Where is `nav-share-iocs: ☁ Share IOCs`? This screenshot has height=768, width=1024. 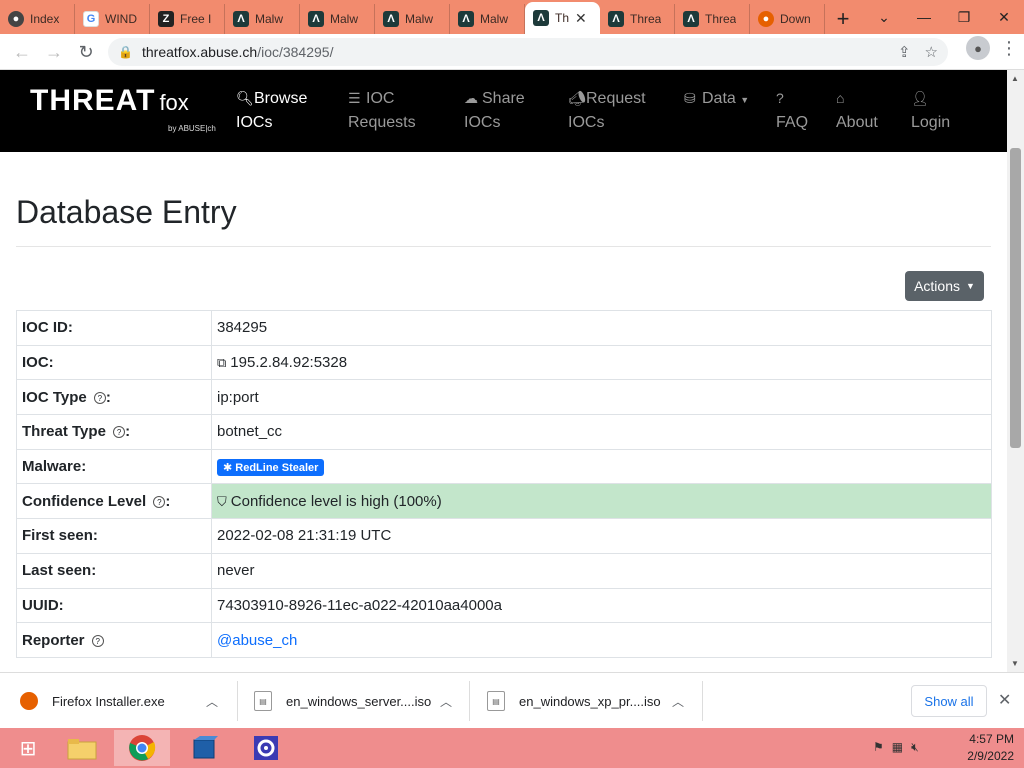
nav-share-iocs: ☁ Share IOCs is located at coordinates (494, 110).